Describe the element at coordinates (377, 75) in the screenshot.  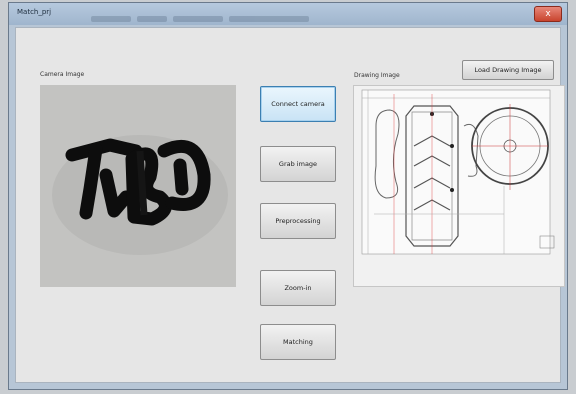
I see `drawing-image-label: Drawing Image` at that location.